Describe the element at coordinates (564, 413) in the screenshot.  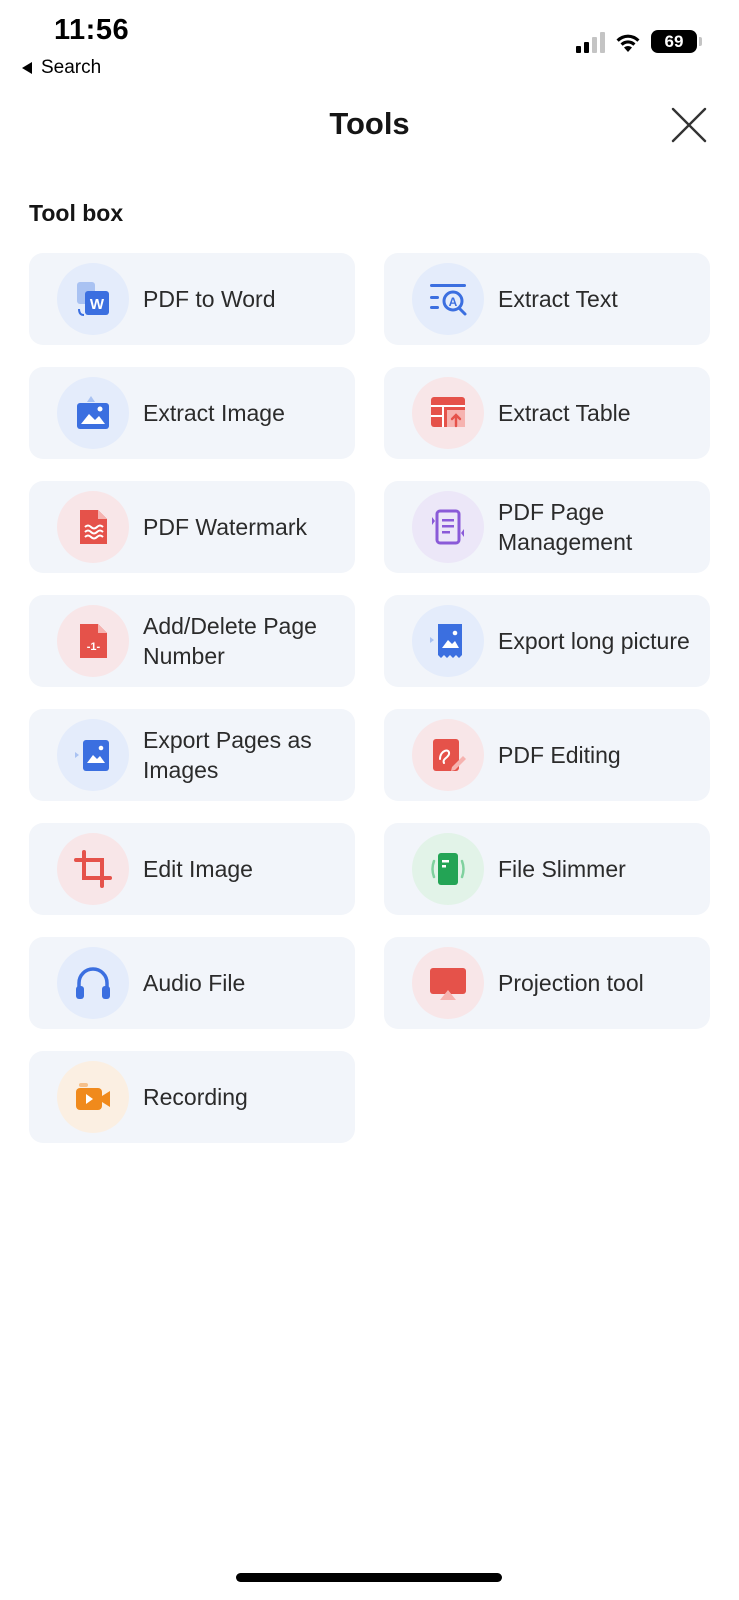
I see `tool-label: Extract Table` at that location.